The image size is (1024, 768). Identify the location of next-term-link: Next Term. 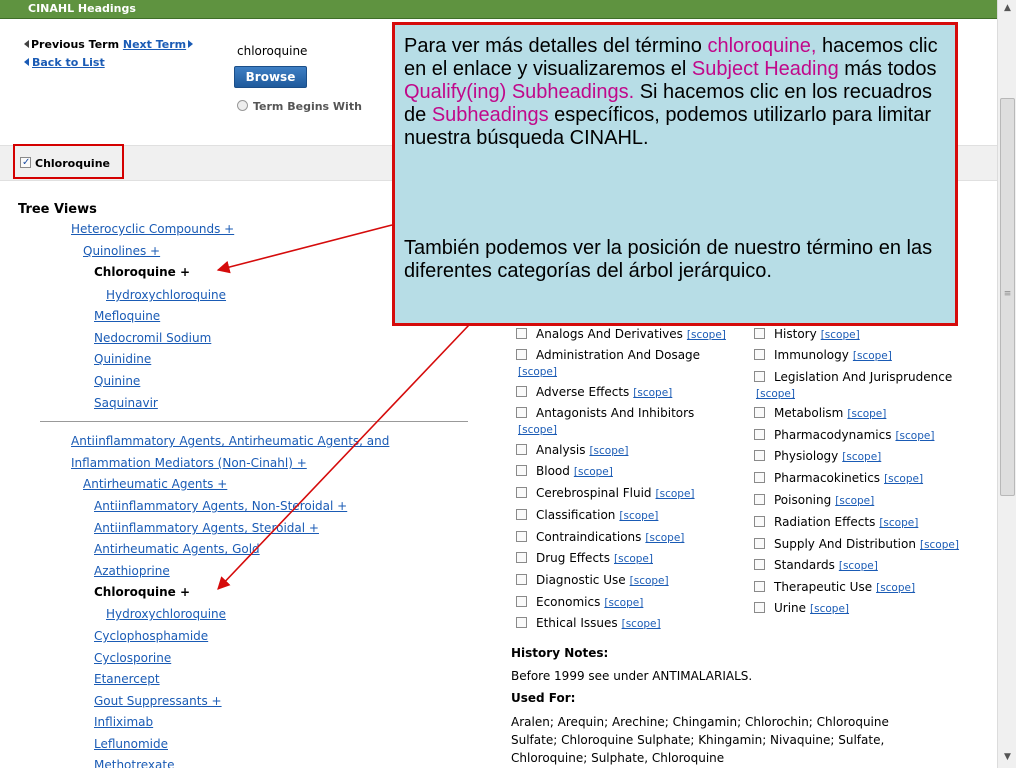
(154, 44).